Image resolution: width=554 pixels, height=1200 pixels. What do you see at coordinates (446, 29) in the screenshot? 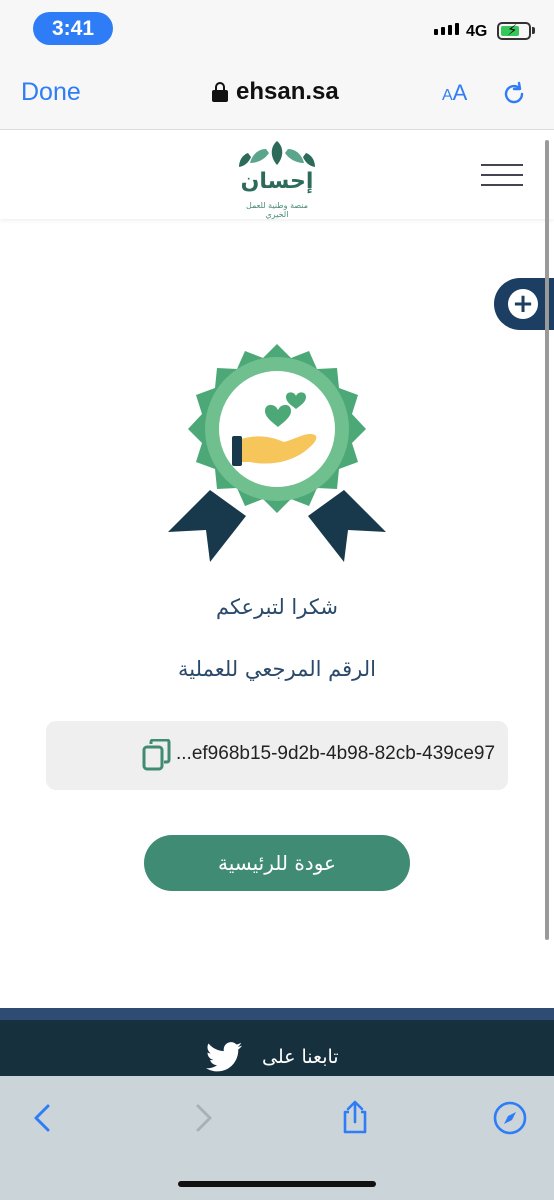
I see `cellular-signal-icon` at bounding box center [446, 29].